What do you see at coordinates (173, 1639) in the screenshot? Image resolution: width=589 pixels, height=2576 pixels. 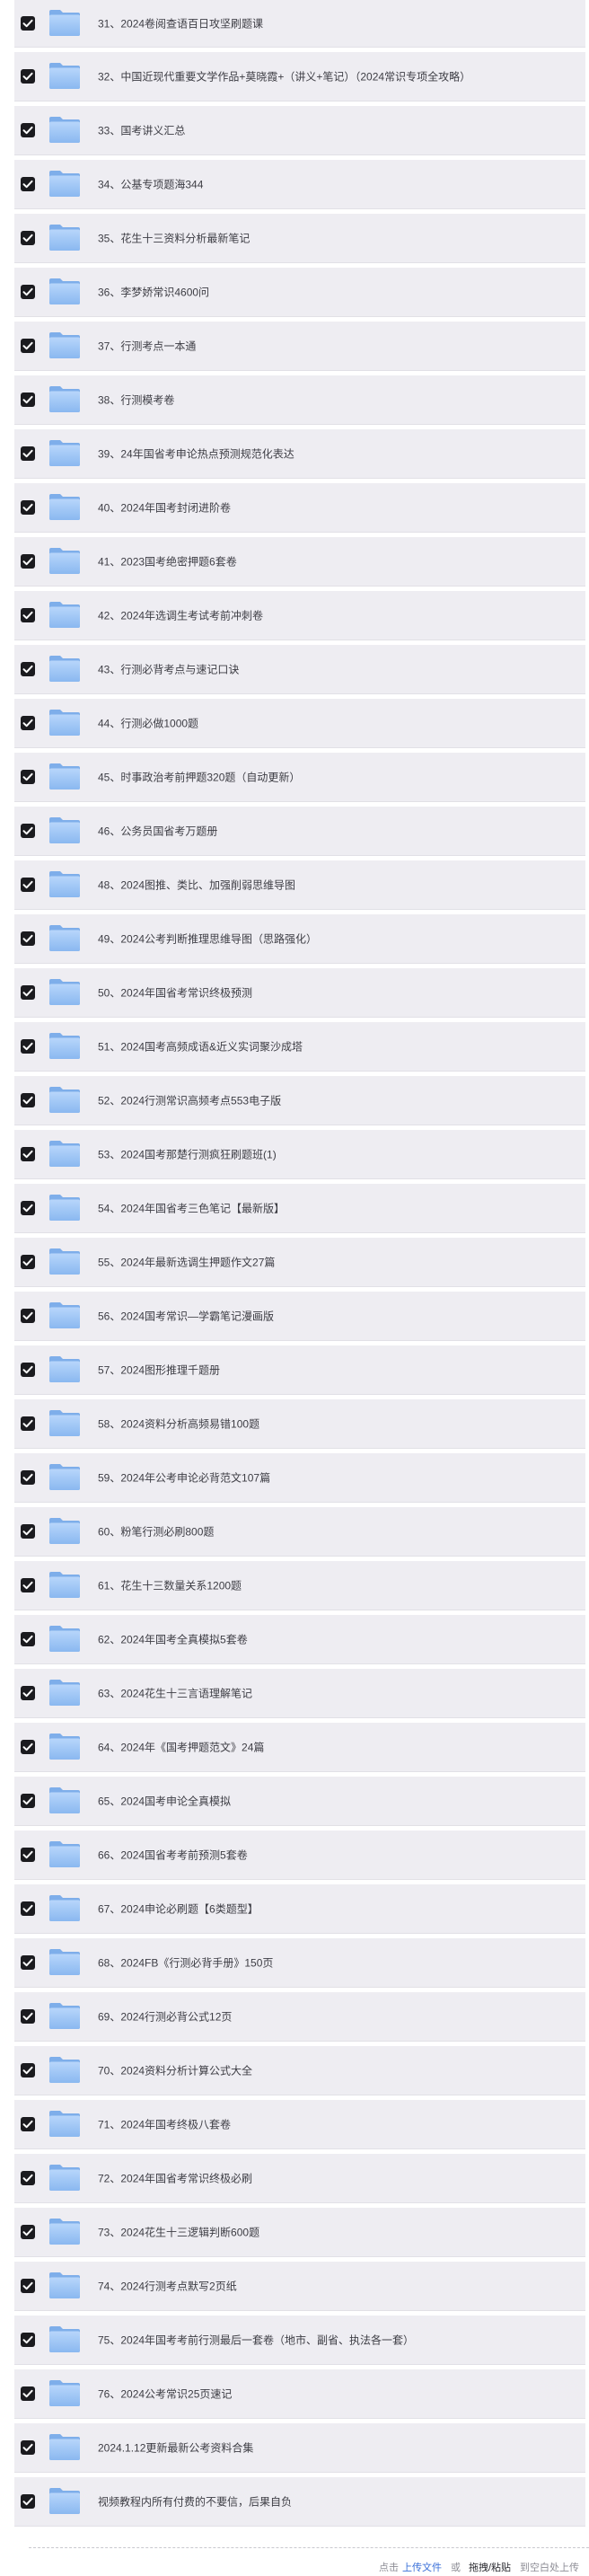 I see `file-name: 62、2024年国考全真模拟5套卷` at bounding box center [173, 1639].